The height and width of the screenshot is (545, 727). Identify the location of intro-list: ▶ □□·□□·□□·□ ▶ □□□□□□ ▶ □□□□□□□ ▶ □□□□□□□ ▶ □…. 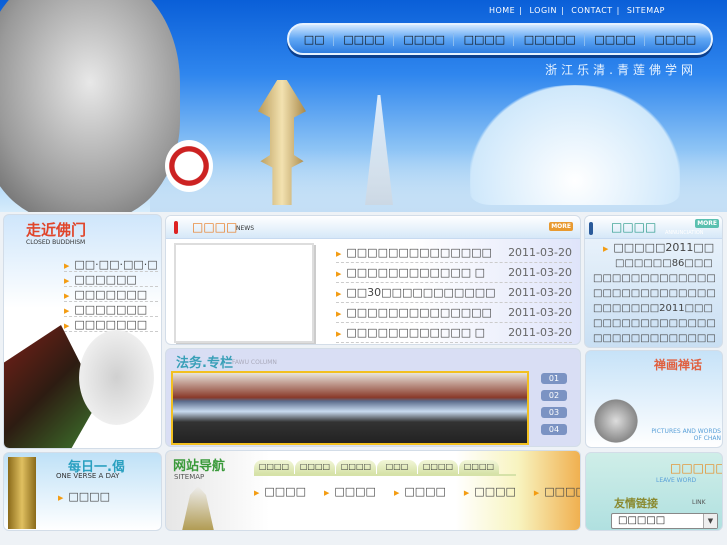
(111, 294).